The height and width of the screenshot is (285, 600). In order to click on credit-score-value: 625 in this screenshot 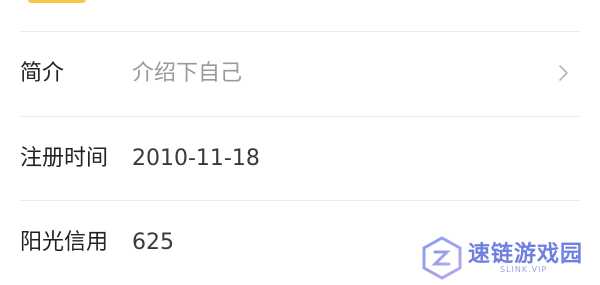, I will do `click(153, 242)`.